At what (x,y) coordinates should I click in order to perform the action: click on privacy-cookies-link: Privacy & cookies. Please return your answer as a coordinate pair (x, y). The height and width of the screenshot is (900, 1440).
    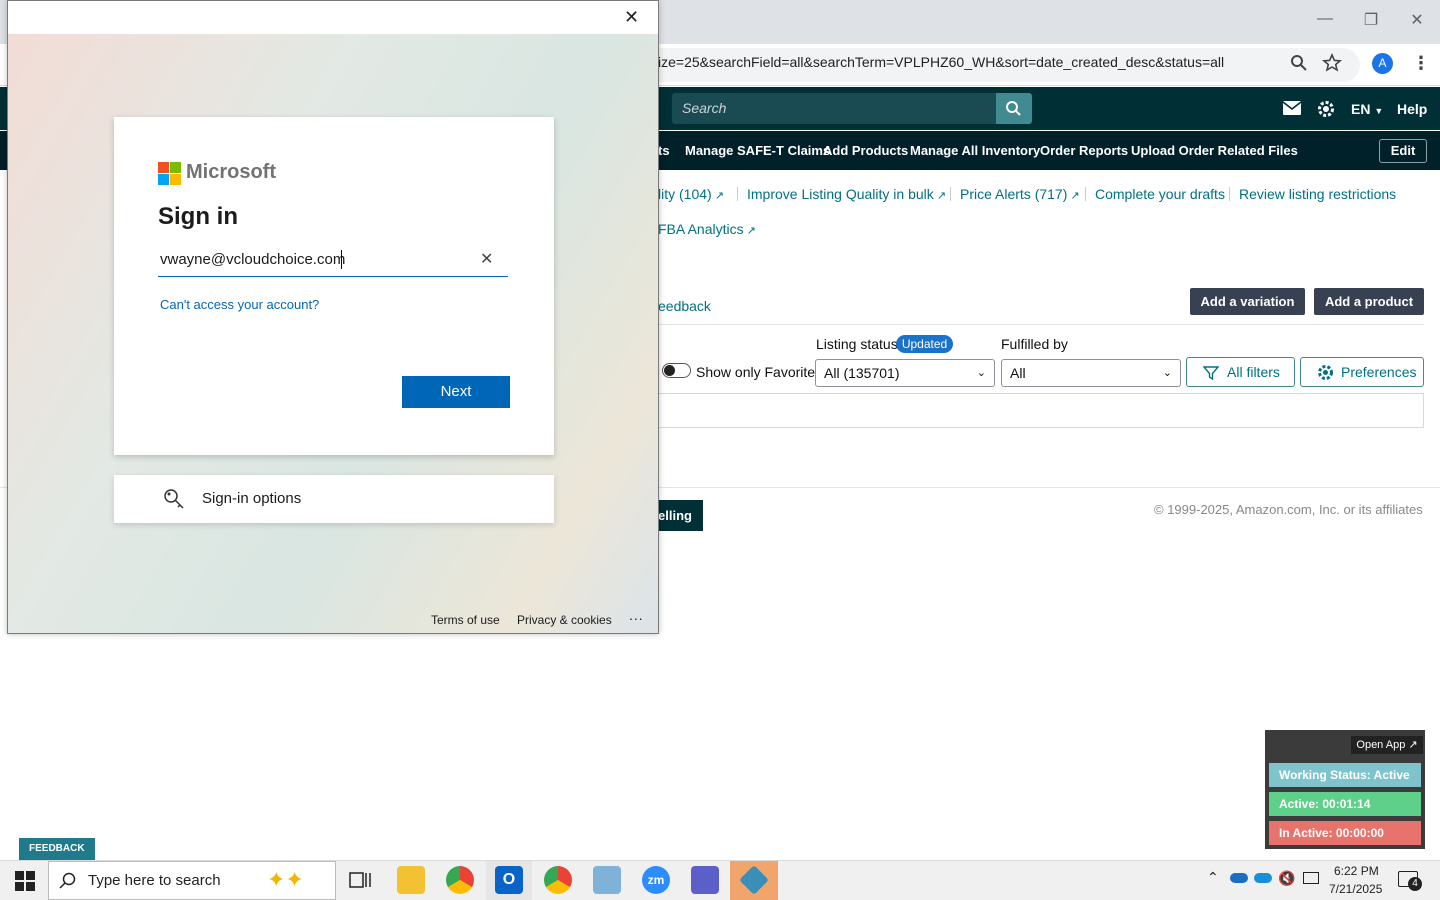
    Looking at the image, I should click on (564, 620).